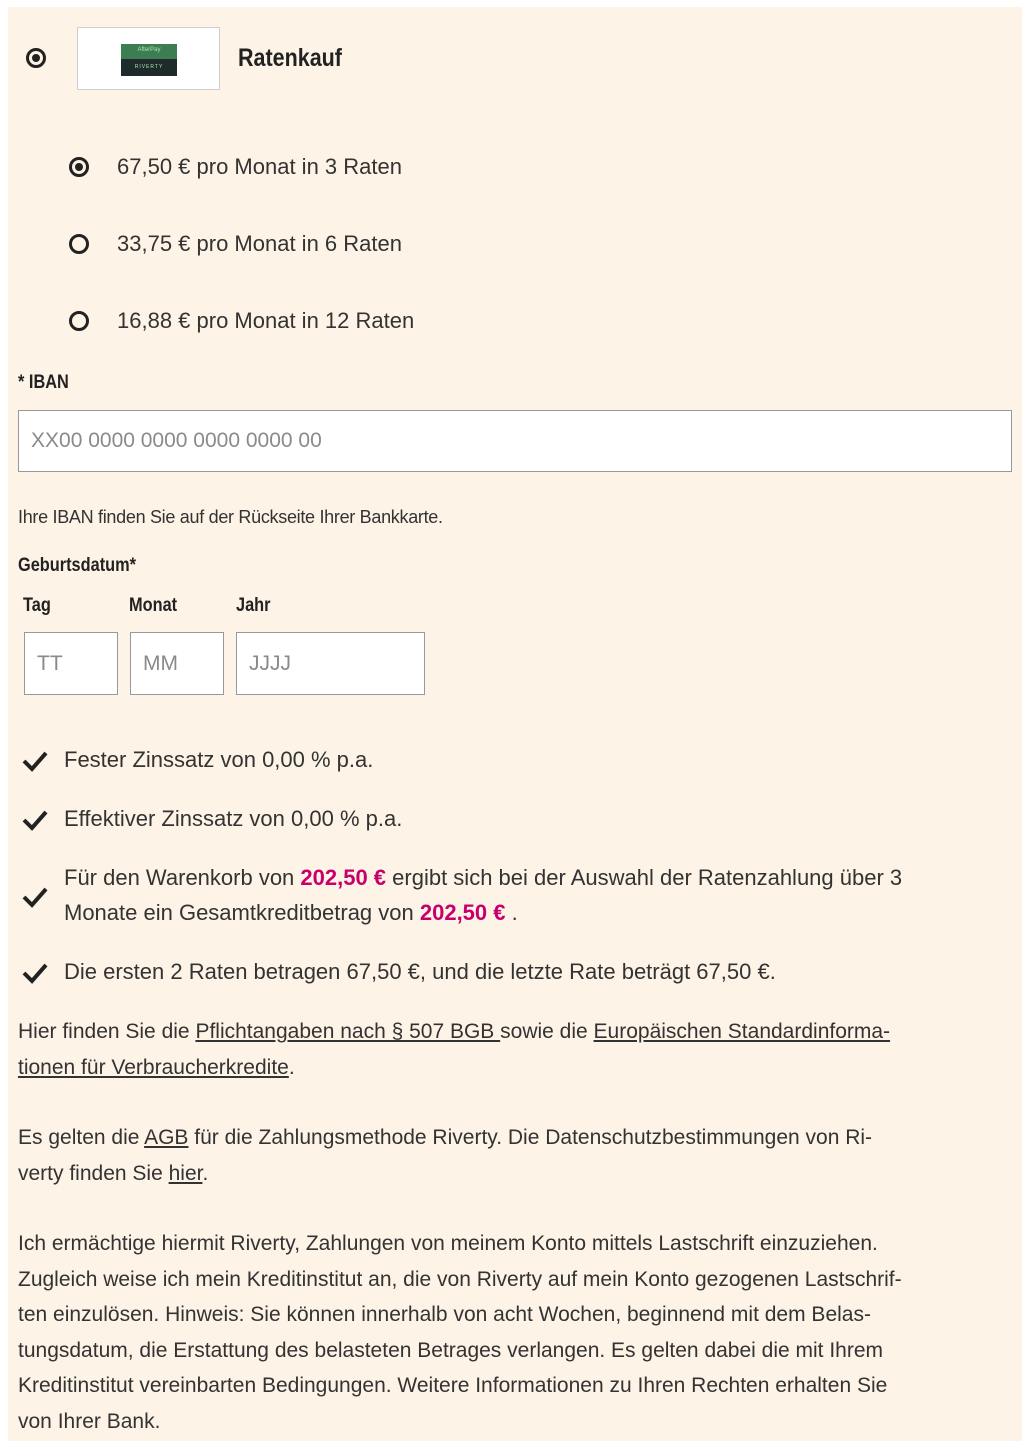 Image resolution: width=1022 pixels, height=1441 pixels. I want to click on installment-label-6: 33,75 € pro Monat in 6 Raten, so click(259, 244).